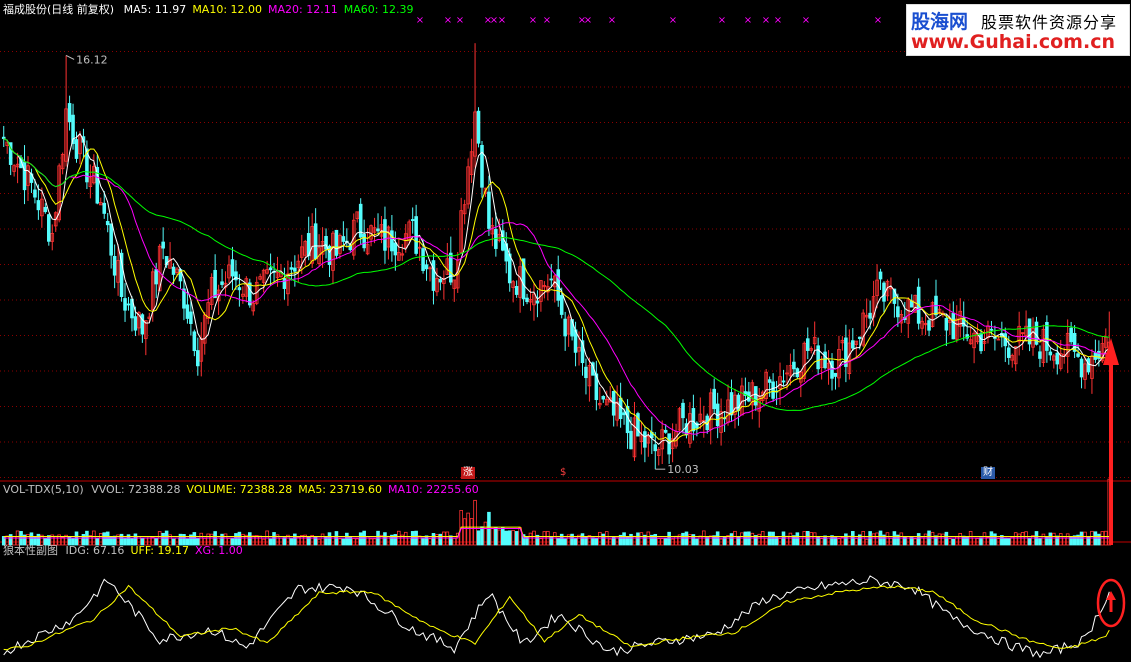  I want to click on event-mark-finance: 财, so click(988, 473).